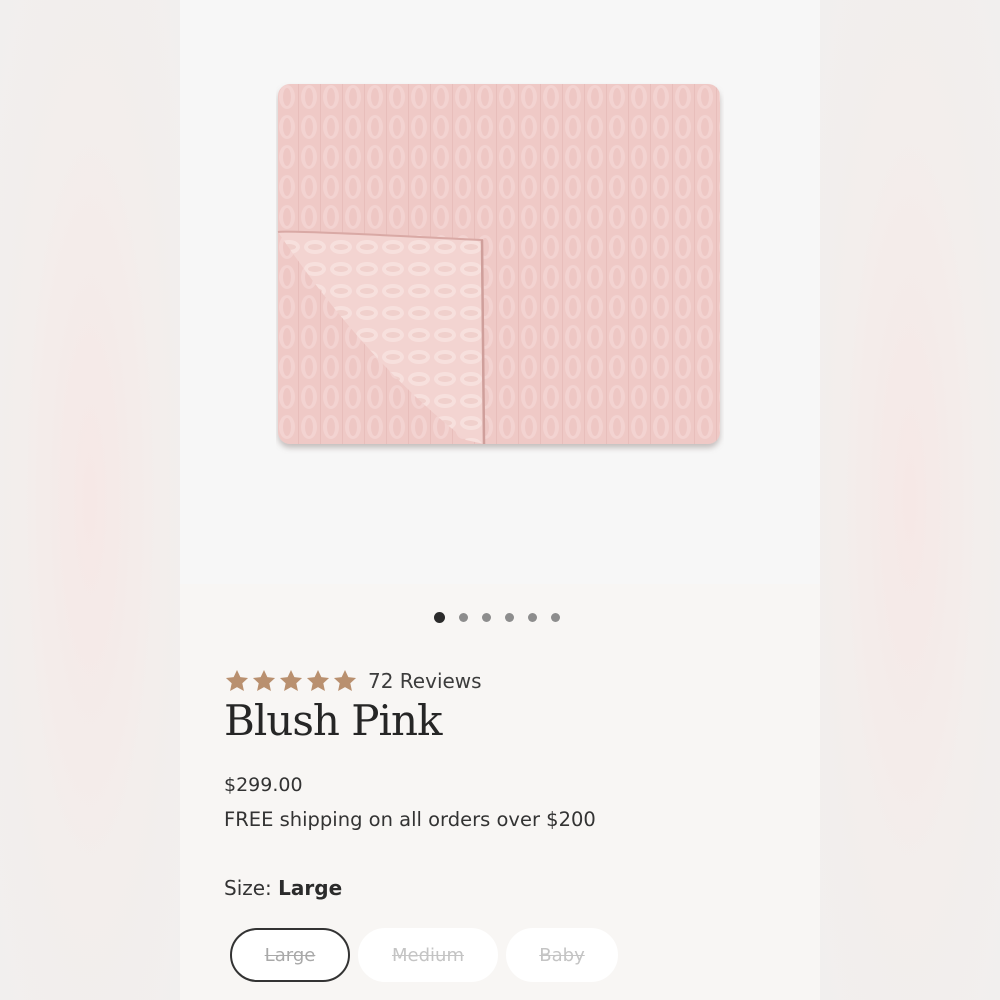  What do you see at coordinates (310, 888) in the screenshot?
I see `selected-size: Large` at bounding box center [310, 888].